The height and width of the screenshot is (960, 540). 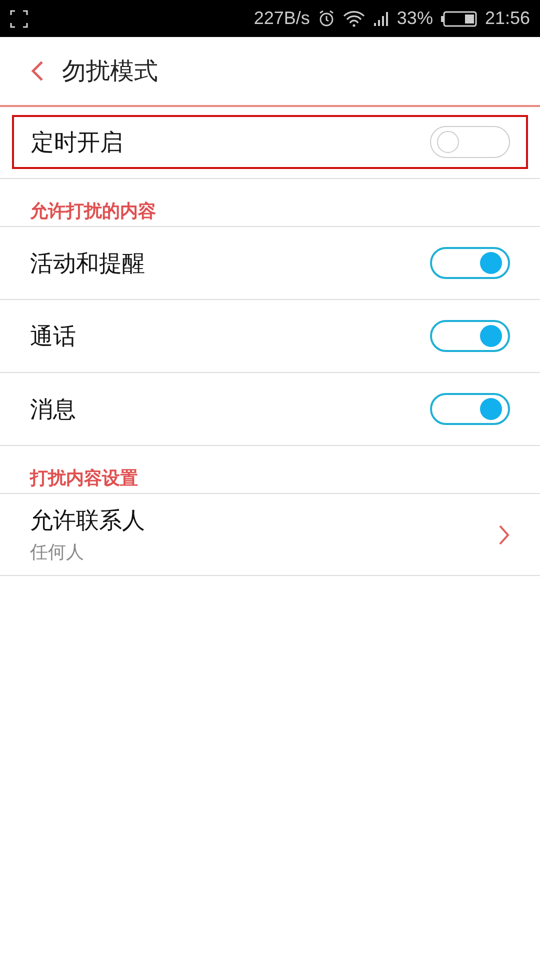 I want to click on alarm-icon, so click(x=326, y=18).